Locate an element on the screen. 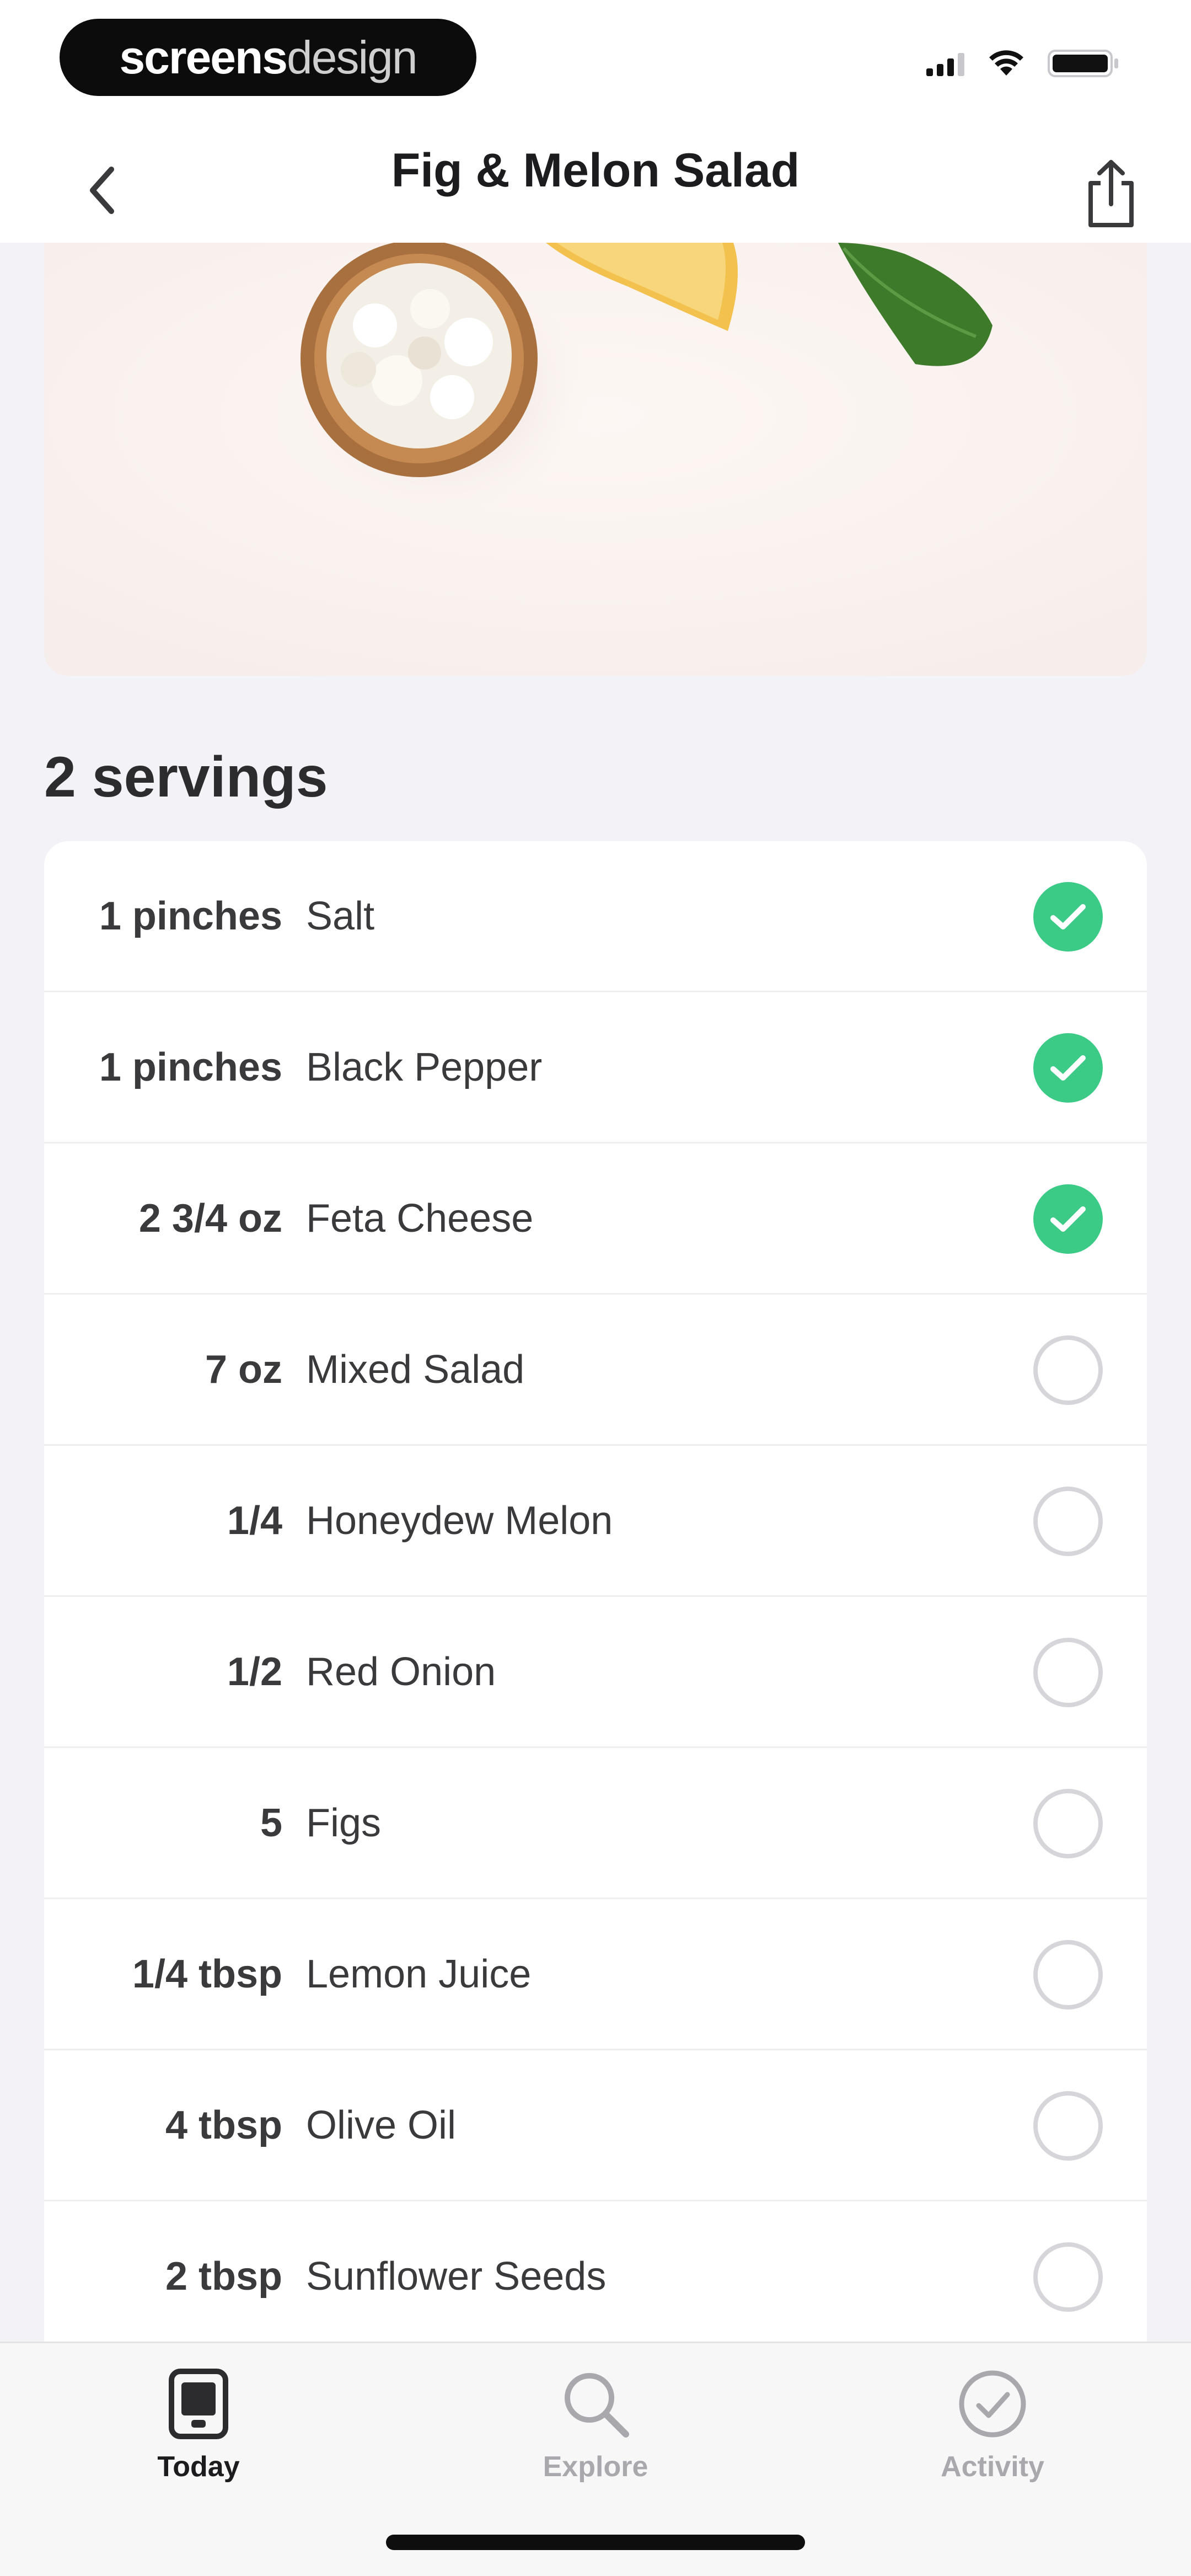 This screenshot has width=1191, height=2576. ingredient-name: Feta Cheese is located at coordinates (420, 1218).